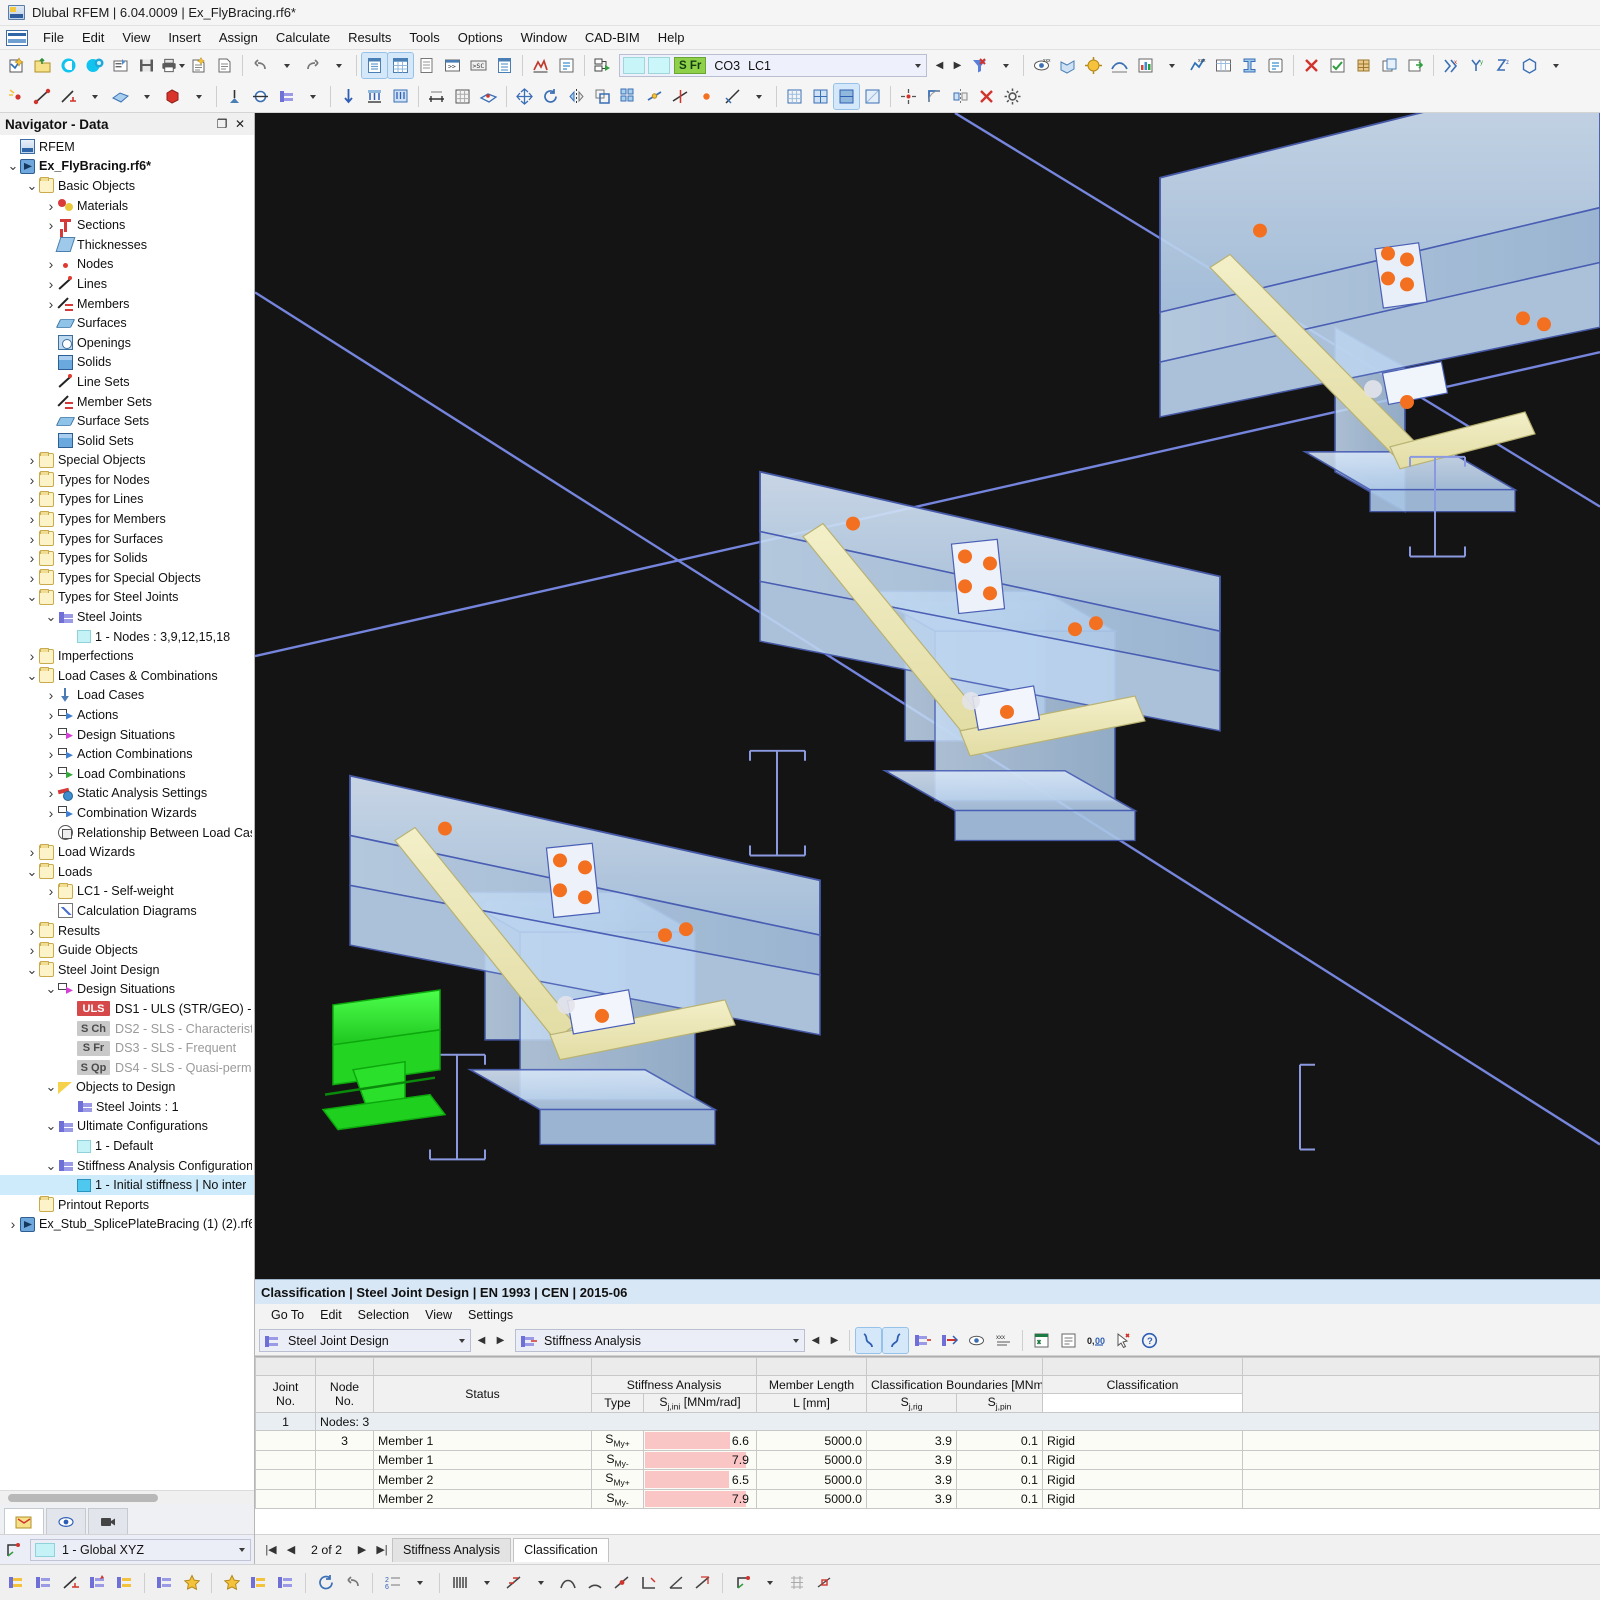 The height and width of the screenshot is (1600, 1600). Describe the element at coordinates (1337, 65) in the screenshot. I see `model-check-icon` at that location.